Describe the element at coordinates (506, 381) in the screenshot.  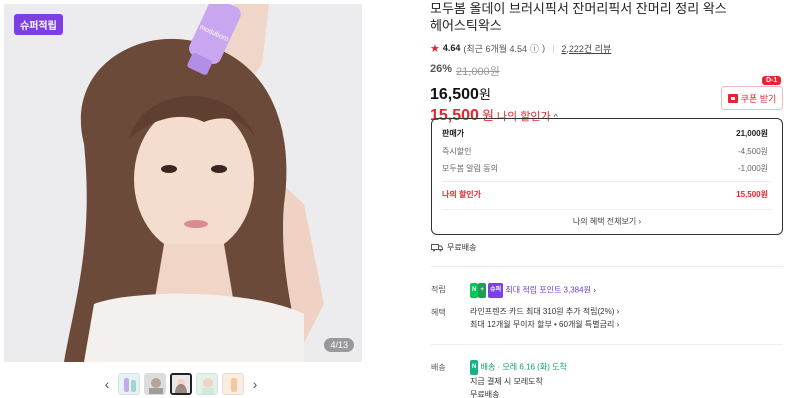
I see `delivery-line: 지금 결제 시 모레도착` at that location.